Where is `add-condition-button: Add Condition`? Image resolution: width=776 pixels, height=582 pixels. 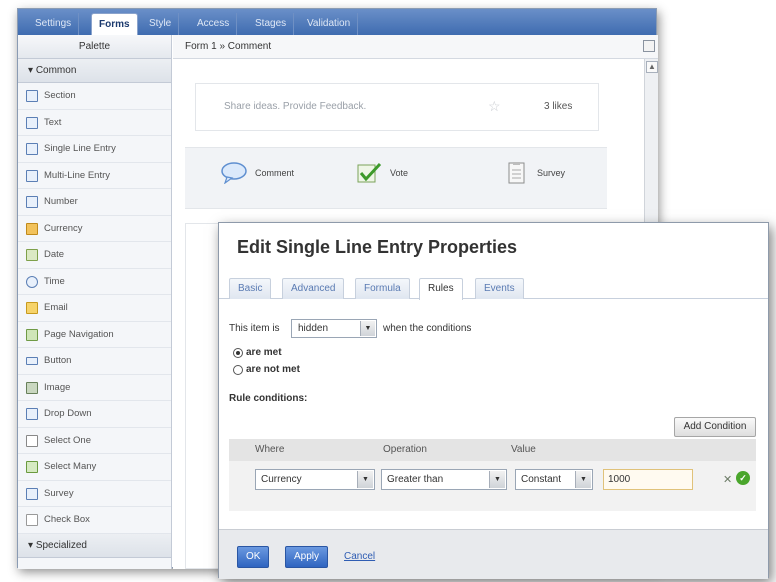 add-condition-button: Add Condition is located at coordinates (715, 427).